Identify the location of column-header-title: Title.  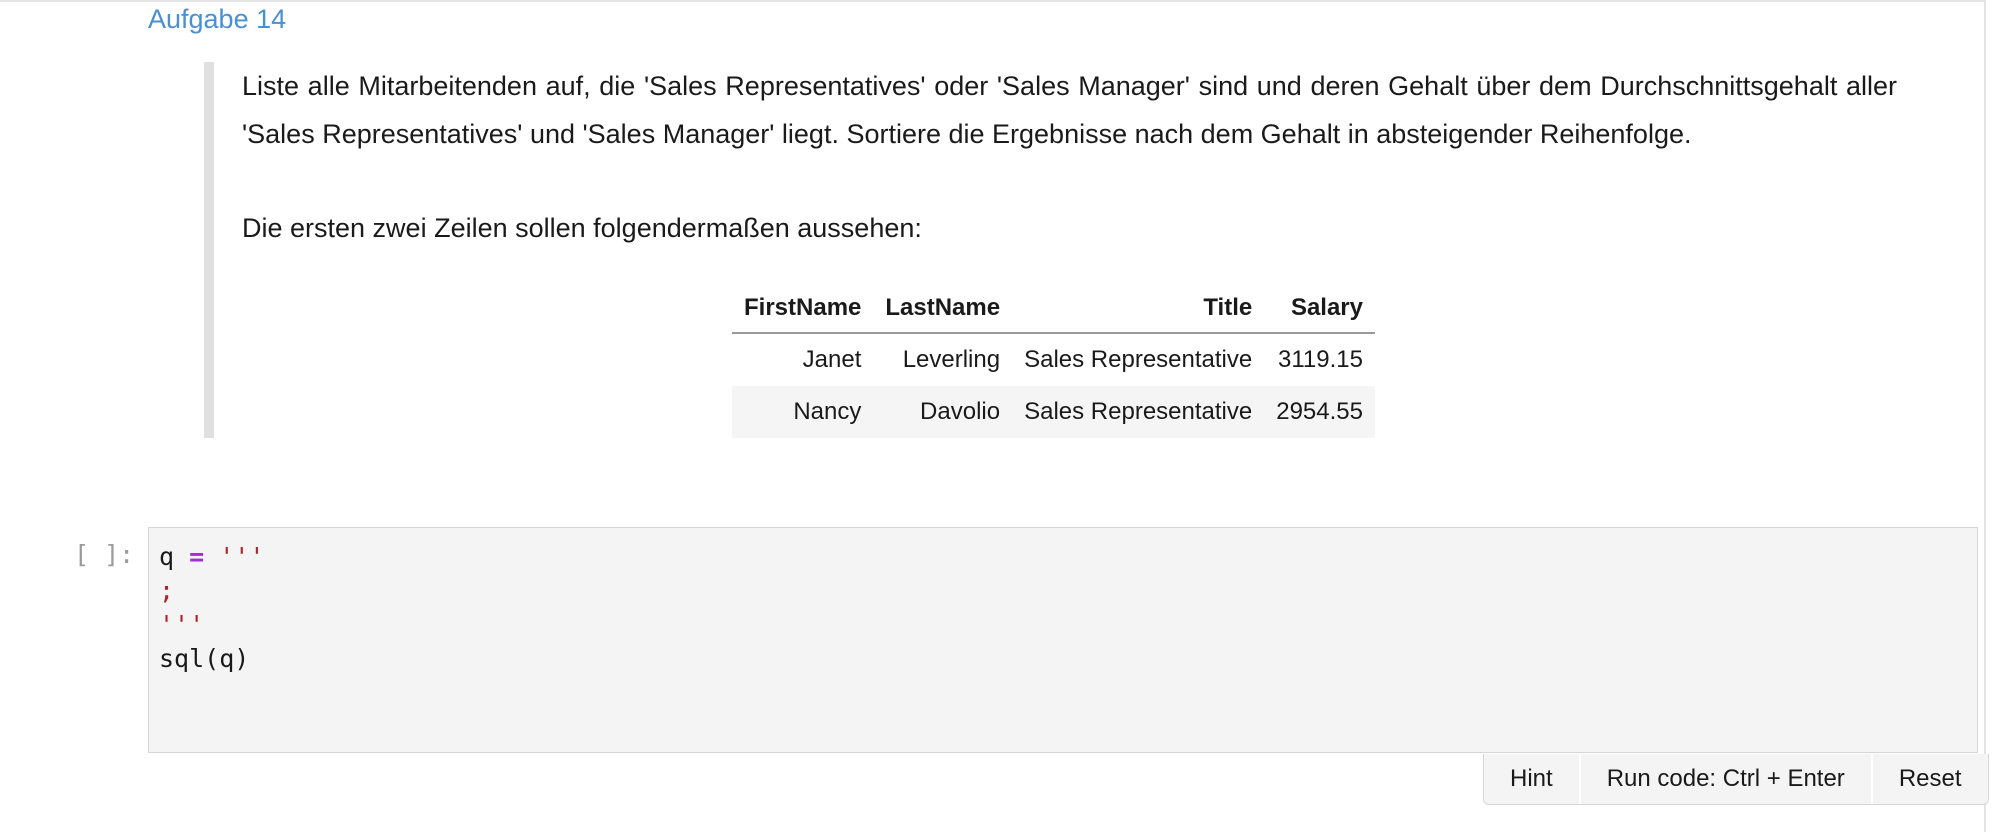
(1138, 309).